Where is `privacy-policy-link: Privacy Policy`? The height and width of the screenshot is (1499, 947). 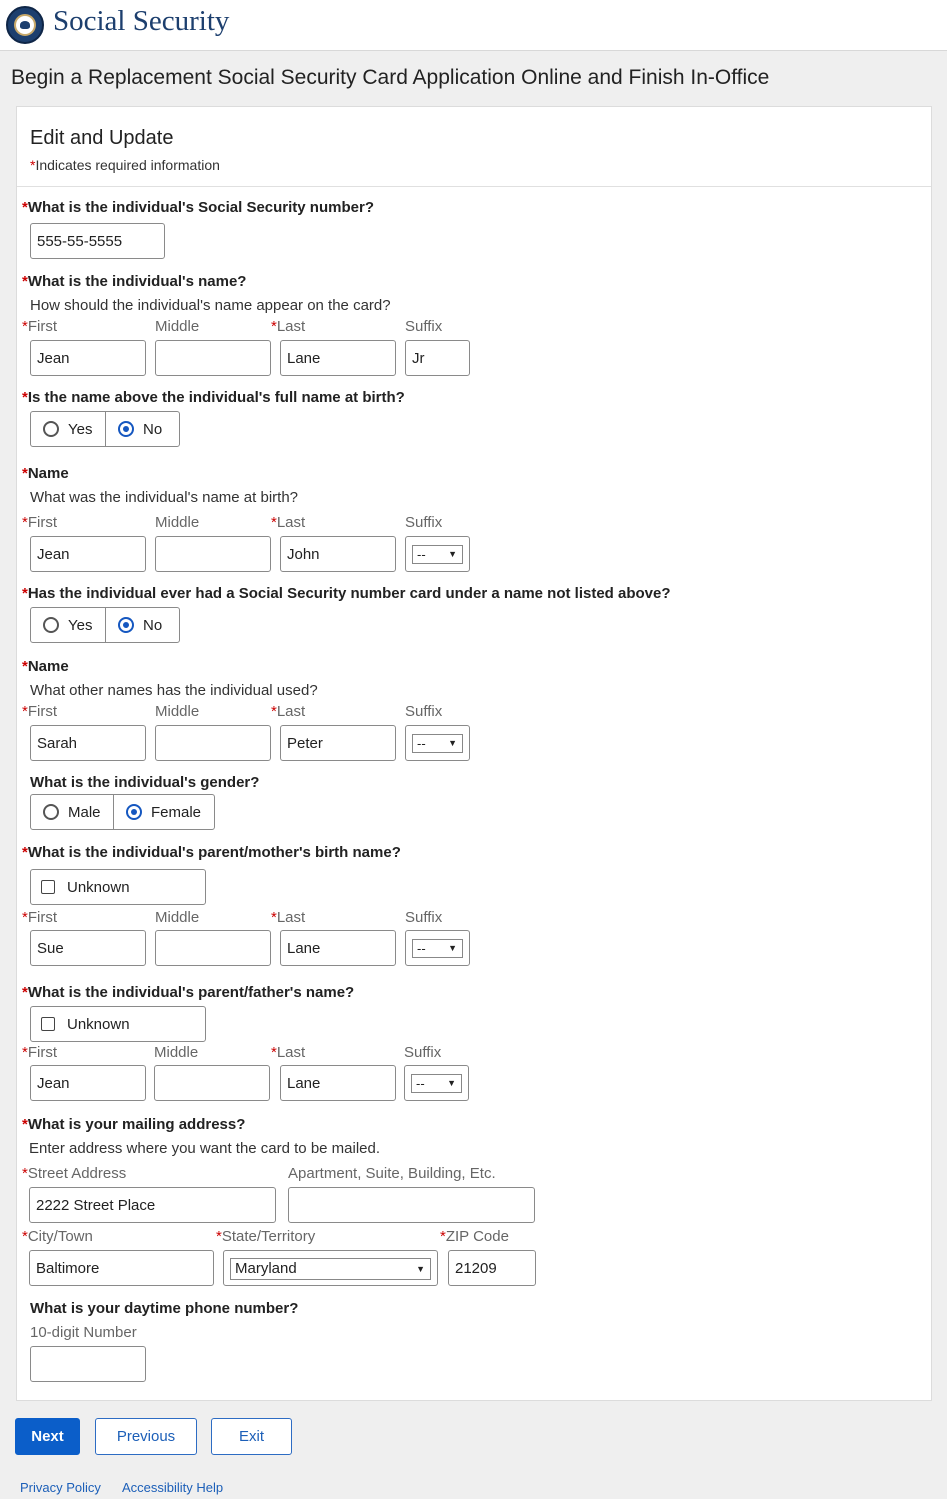 privacy-policy-link: Privacy Policy is located at coordinates (60, 1487).